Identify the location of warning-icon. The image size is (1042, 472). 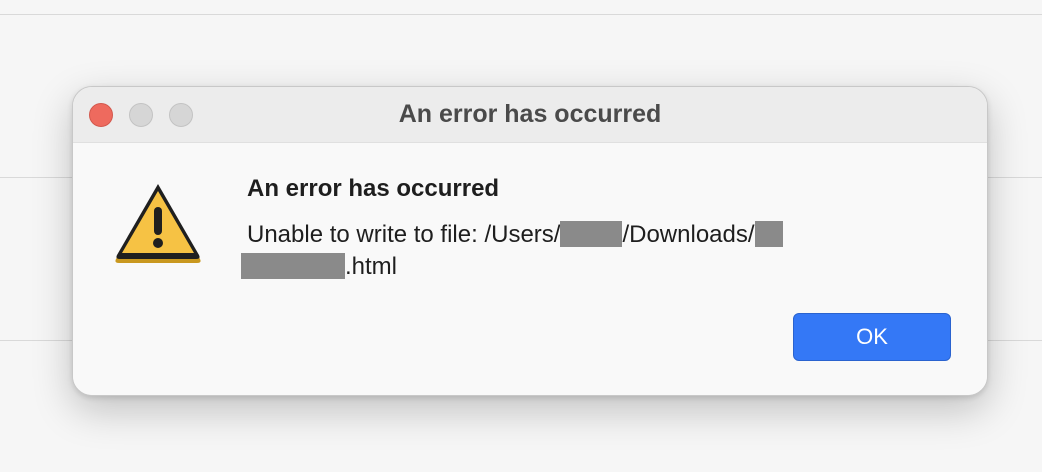
(158, 223).